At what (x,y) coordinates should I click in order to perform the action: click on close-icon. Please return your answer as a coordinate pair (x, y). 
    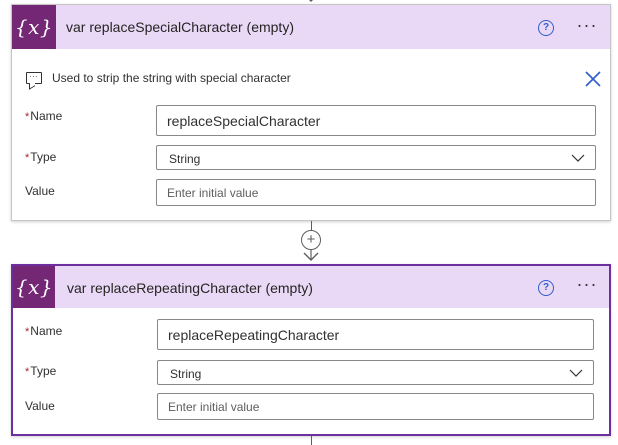
    Looking at the image, I should click on (593, 79).